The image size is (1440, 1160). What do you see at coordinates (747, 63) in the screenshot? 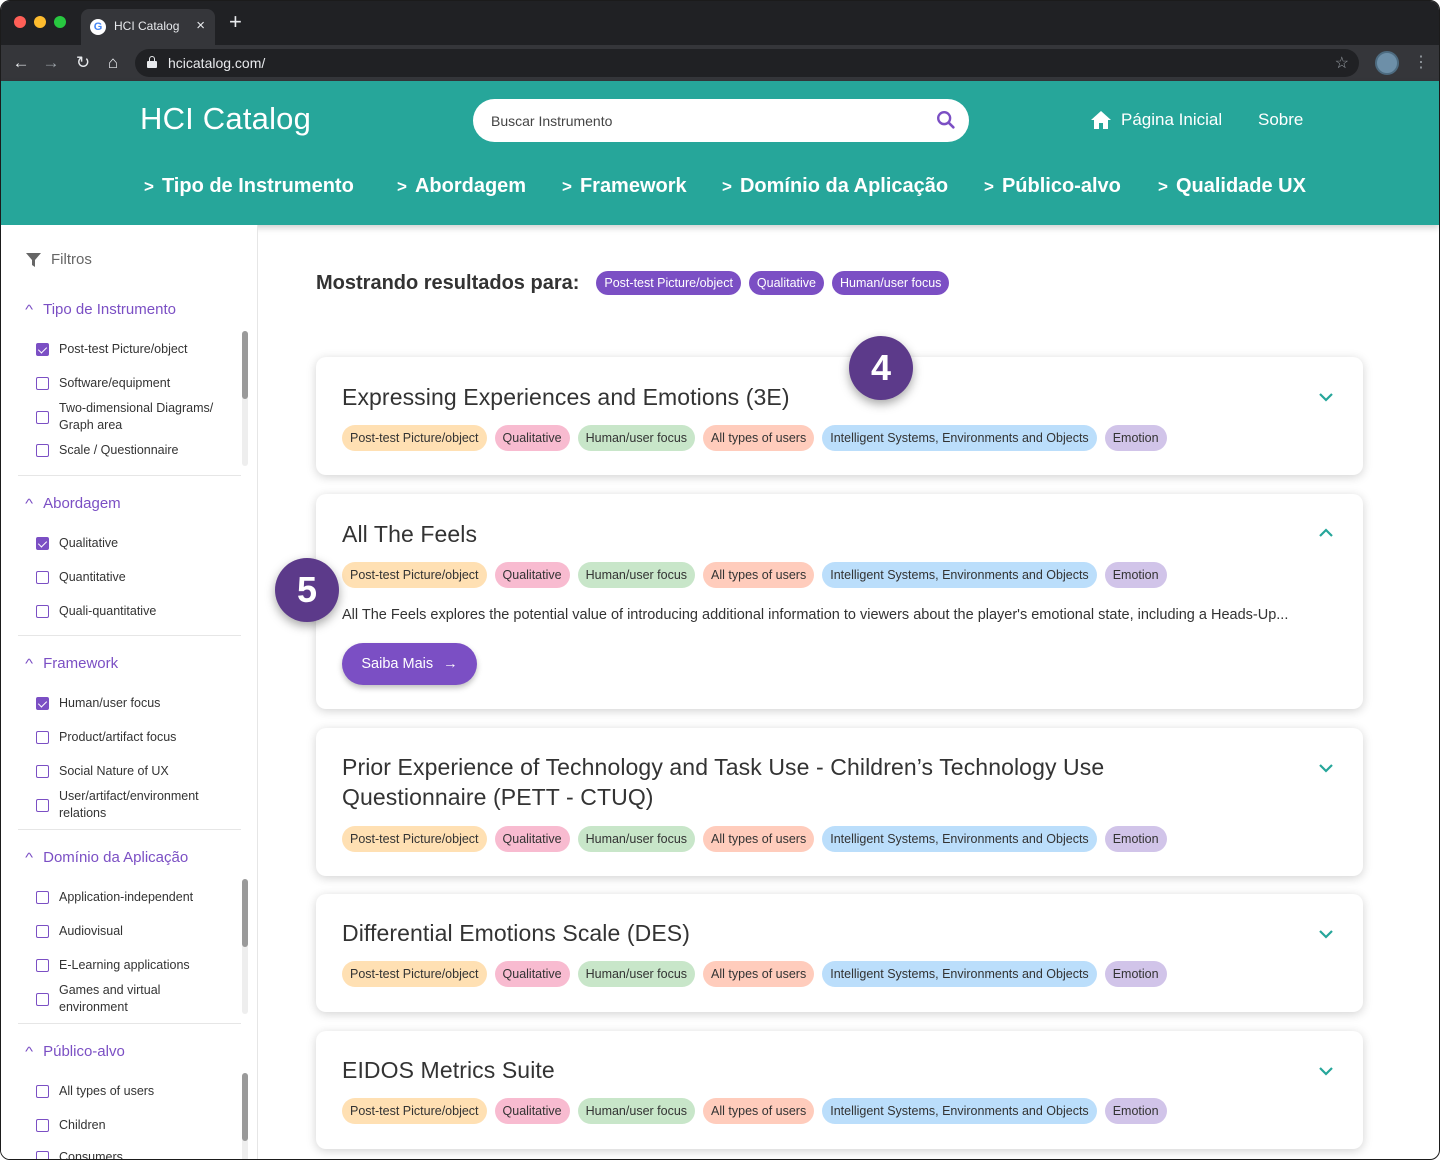
I see `address-bar: hcicatalog.com/ ☆` at bounding box center [747, 63].